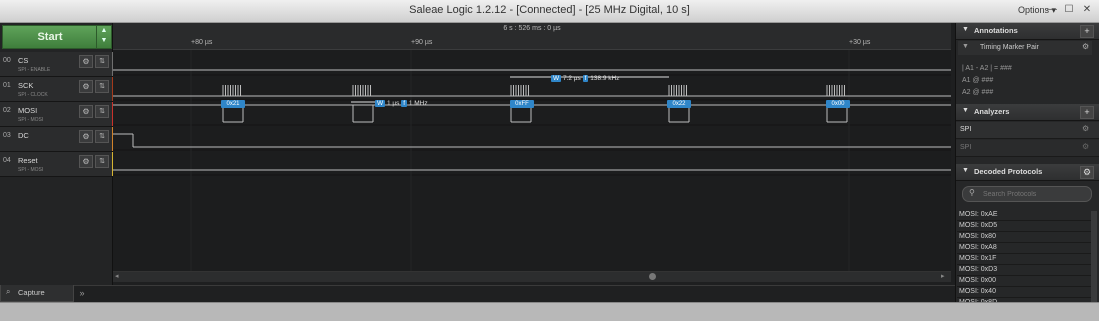 This screenshot has width=1099, height=321. What do you see at coordinates (1009, 47) in the screenshot?
I see `marker-pair-label: Timing Marker Pair` at bounding box center [1009, 47].